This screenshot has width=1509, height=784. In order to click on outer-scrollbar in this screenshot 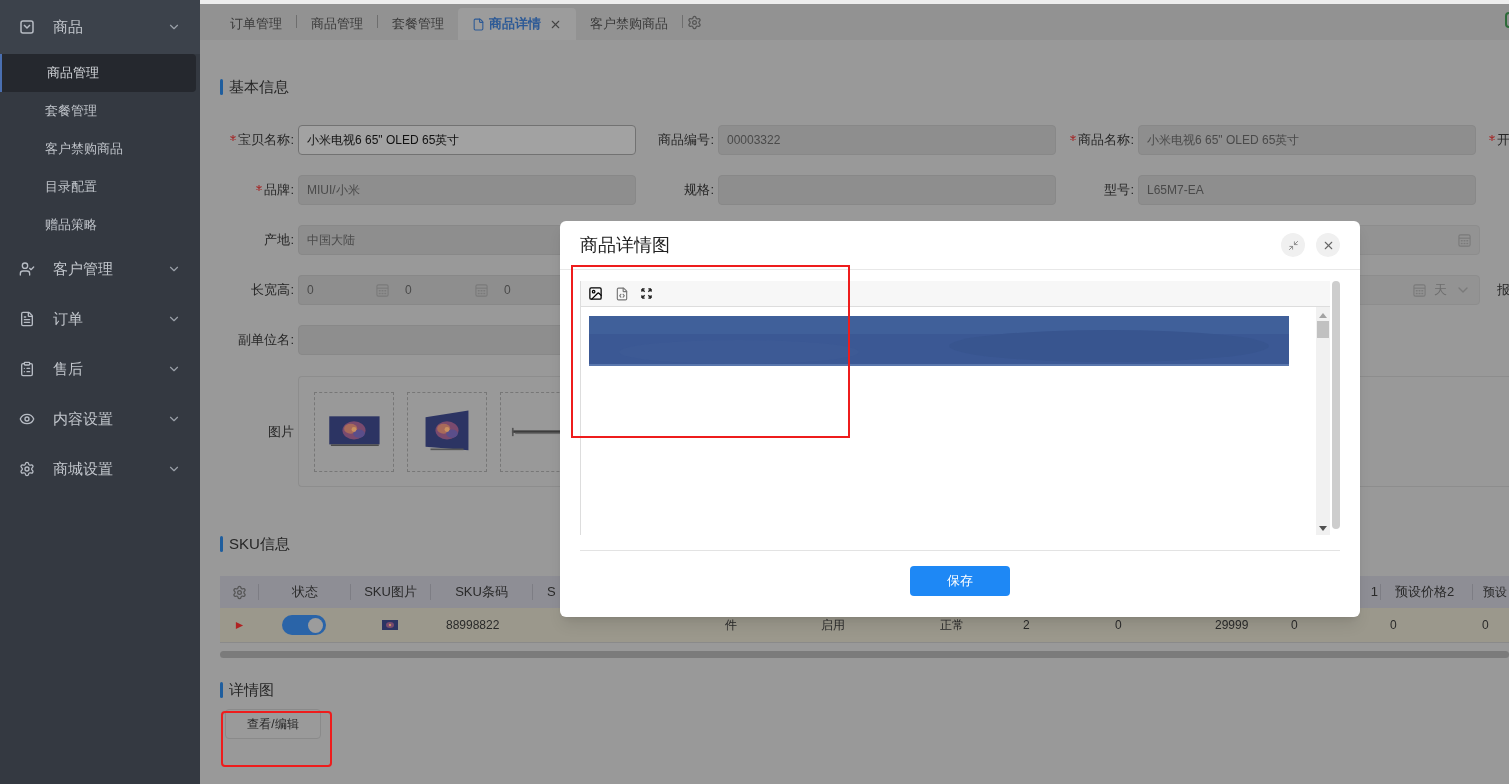, I will do `click(1336, 405)`.